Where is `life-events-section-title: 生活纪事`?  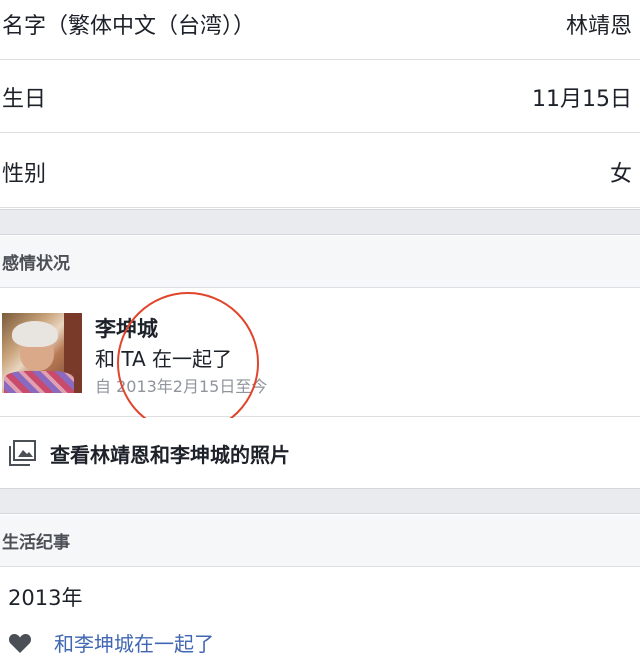 life-events-section-title: 生活纪事 is located at coordinates (36, 543).